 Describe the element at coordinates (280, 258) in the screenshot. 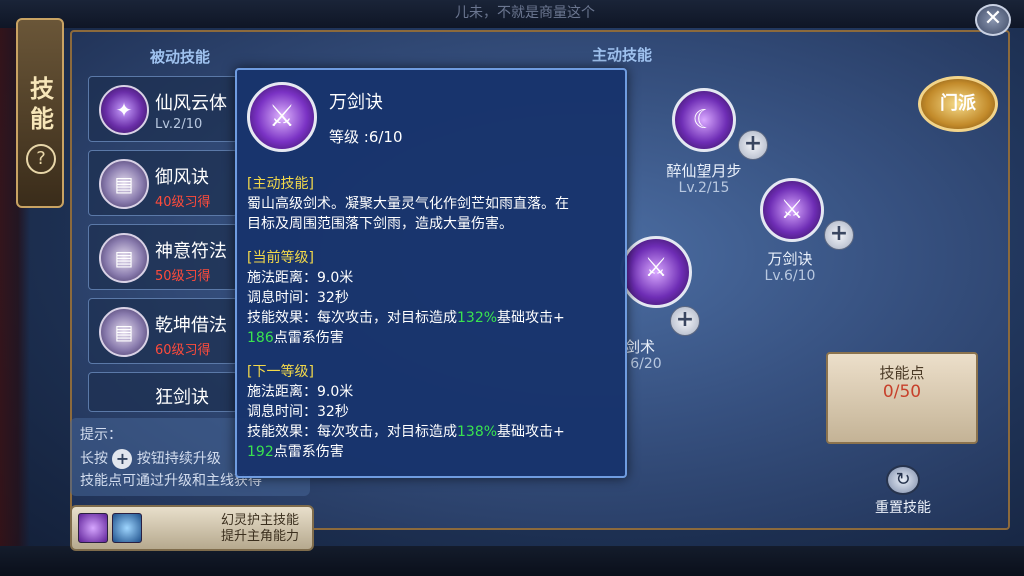

I see `tooltip-section-heading: [当前等级]` at that location.